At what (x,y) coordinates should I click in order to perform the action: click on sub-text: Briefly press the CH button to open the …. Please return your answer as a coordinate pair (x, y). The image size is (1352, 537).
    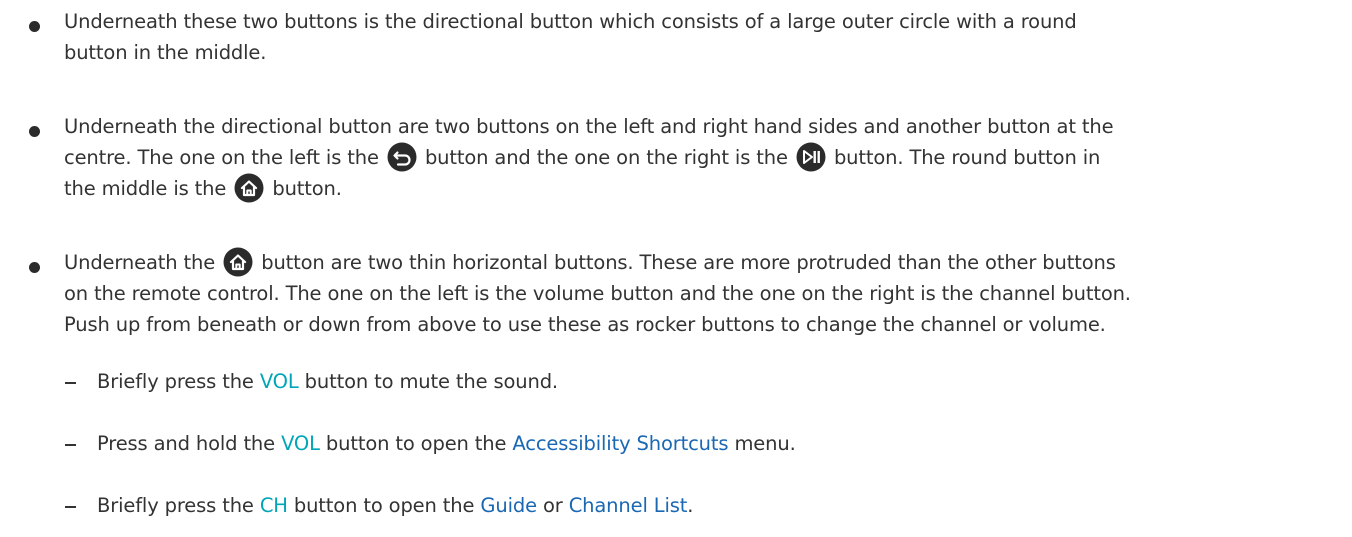
    Looking at the image, I should click on (395, 505).